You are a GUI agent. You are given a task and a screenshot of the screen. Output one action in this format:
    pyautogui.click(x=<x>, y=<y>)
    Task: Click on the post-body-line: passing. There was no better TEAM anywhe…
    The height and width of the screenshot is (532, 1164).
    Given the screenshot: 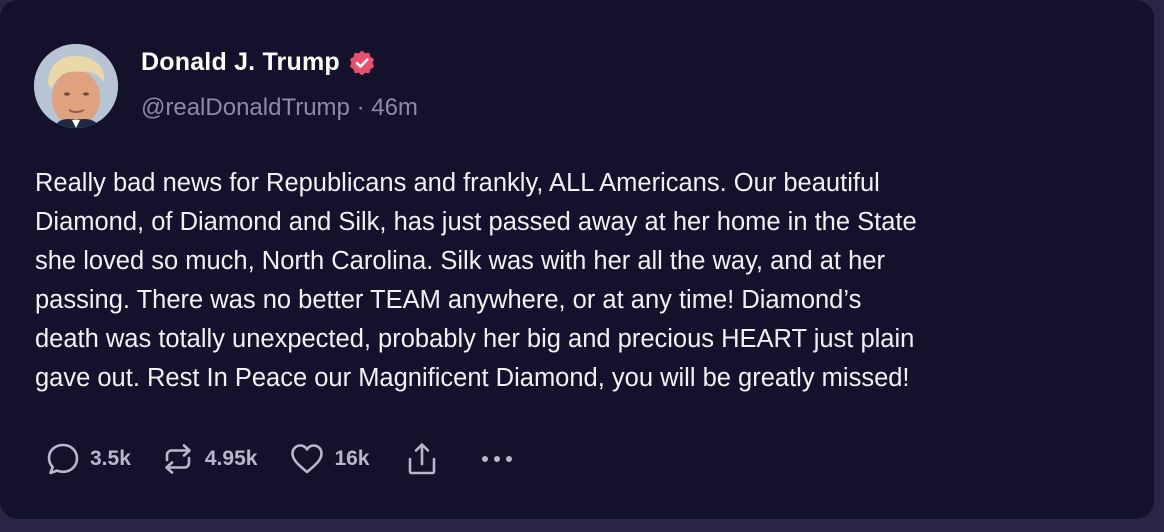 What is the action you would take?
    pyautogui.click(x=448, y=300)
    